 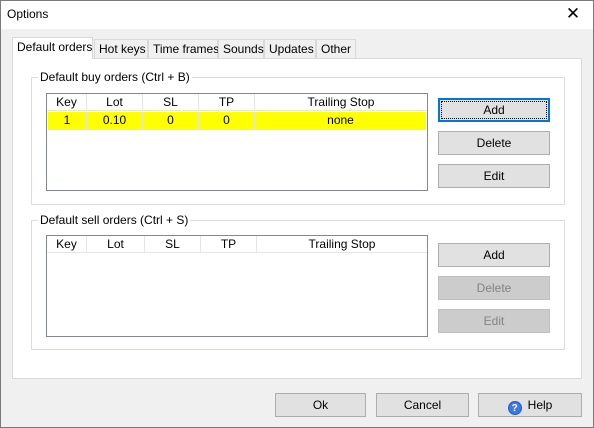 I want to click on buy-order-row: 1 0.10 0 0 none, so click(x=237, y=121).